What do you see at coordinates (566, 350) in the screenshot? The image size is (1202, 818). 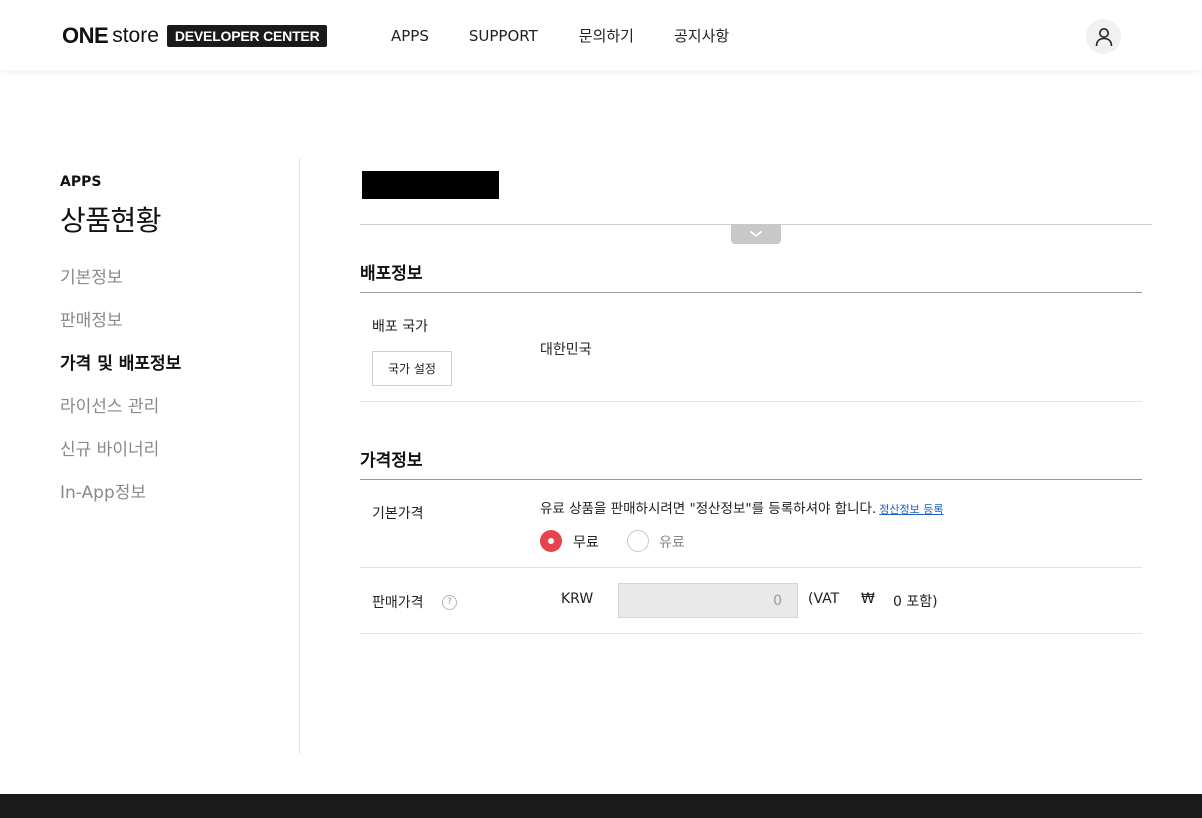 I see `country-value: 대한민국` at bounding box center [566, 350].